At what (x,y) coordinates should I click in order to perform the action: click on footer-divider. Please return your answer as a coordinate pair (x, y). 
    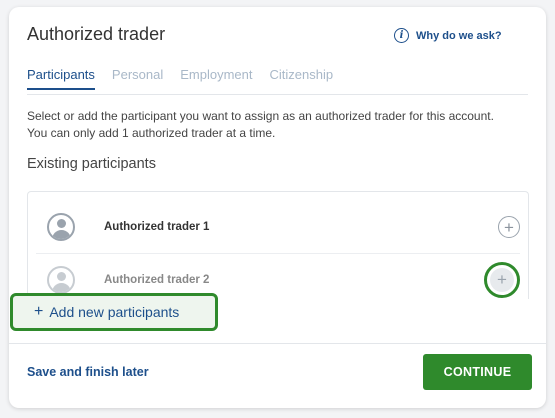
    Looking at the image, I should click on (277, 343).